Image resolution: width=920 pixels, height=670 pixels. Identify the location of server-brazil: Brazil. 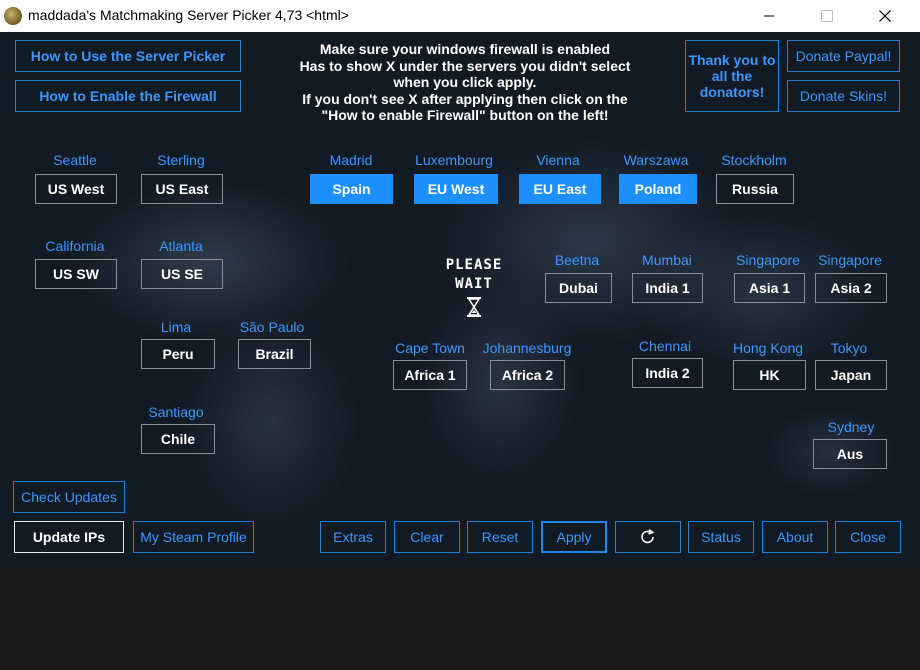
(274, 354).